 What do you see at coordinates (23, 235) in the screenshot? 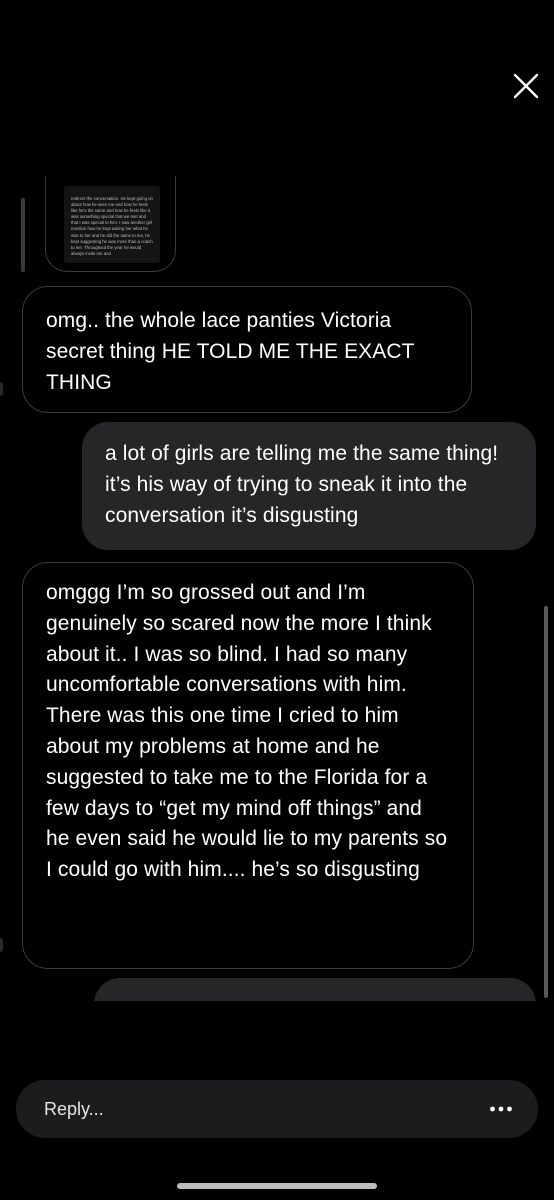
I see `reply-thread-line` at bounding box center [23, 235].